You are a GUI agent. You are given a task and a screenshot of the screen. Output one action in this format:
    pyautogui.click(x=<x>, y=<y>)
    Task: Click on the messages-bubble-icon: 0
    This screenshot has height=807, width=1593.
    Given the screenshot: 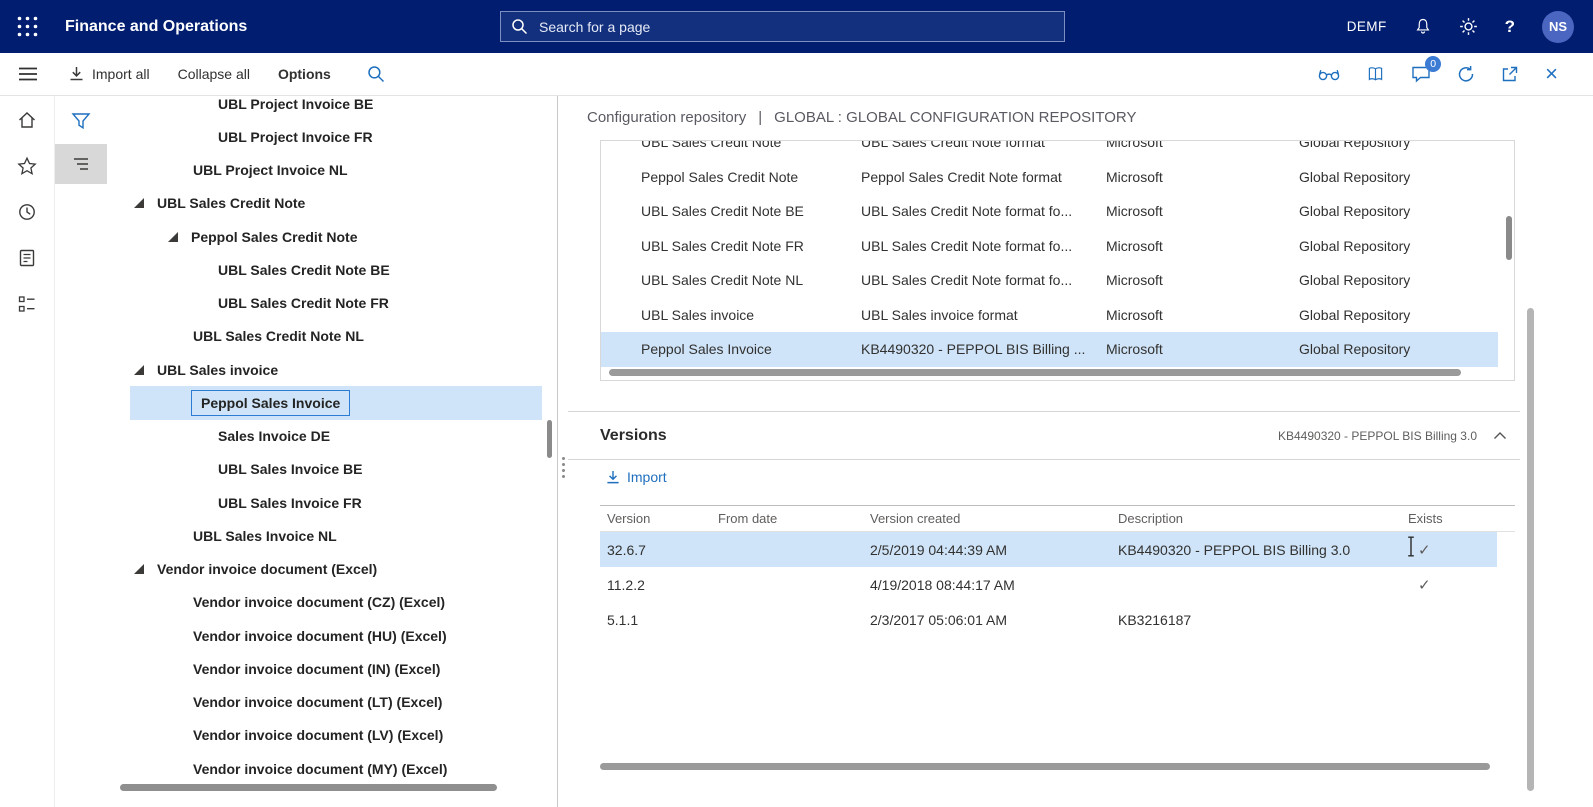 What is the action you would take?
    pyautogui.click(x=1426, y=69)
    